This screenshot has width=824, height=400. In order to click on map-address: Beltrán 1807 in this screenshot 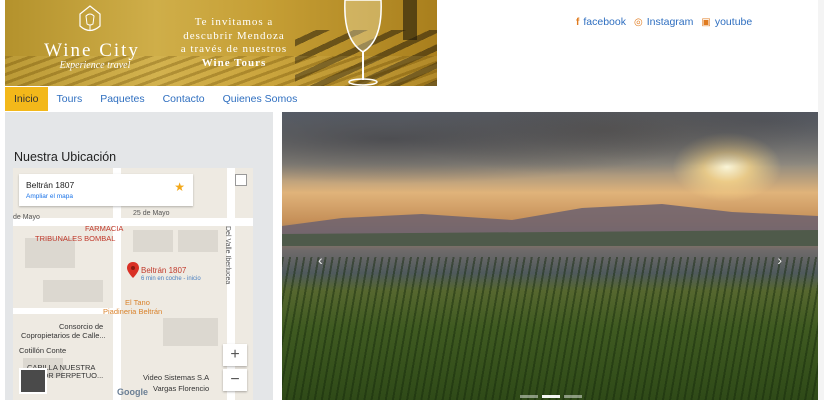, I will do `click(50, 185)`.